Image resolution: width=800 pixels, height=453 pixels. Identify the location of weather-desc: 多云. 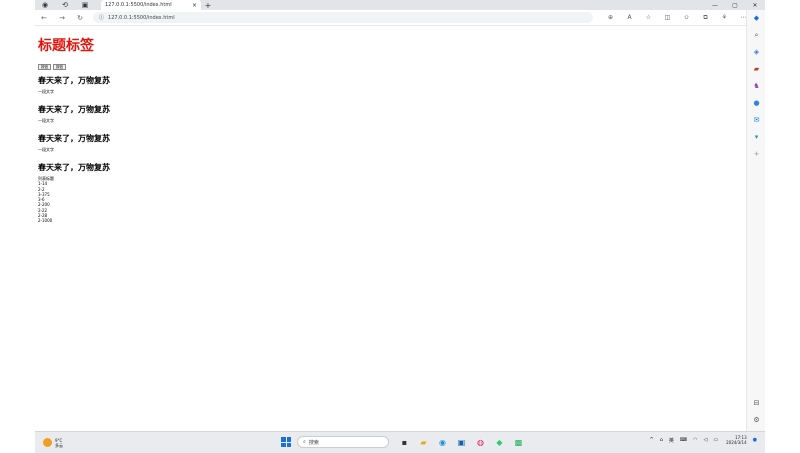
(59, 445).